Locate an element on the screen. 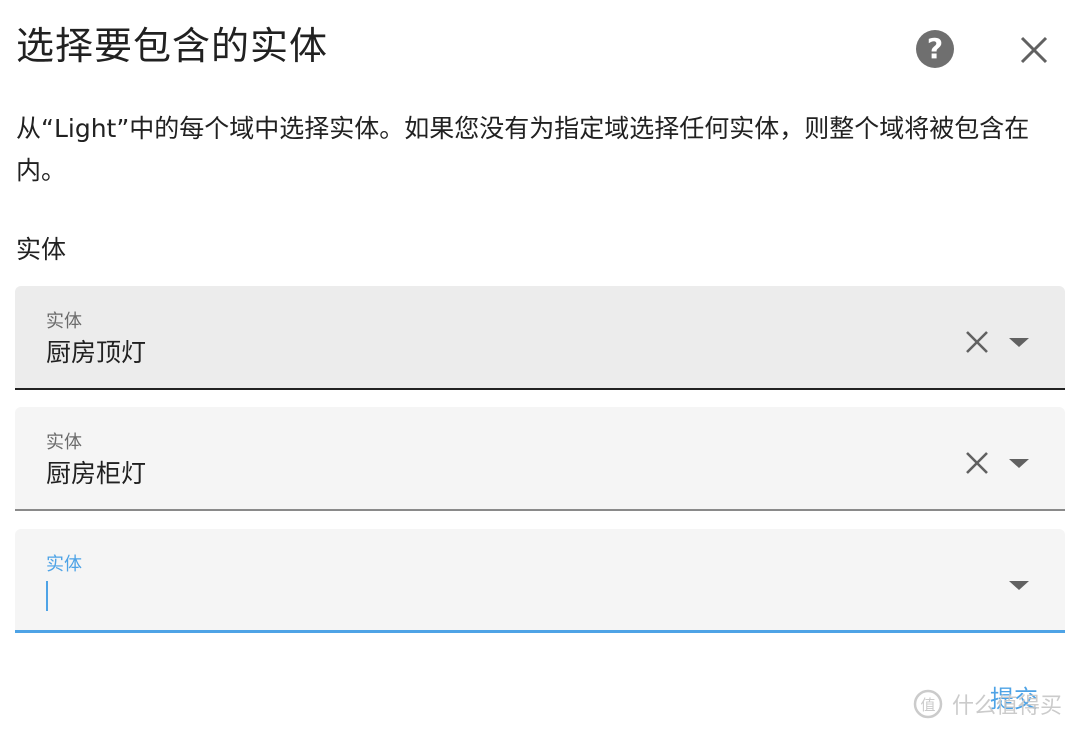 This screenshot has height=730, width=1080. field-value: 厨房顶灯 is located at coordinates (96, 352).